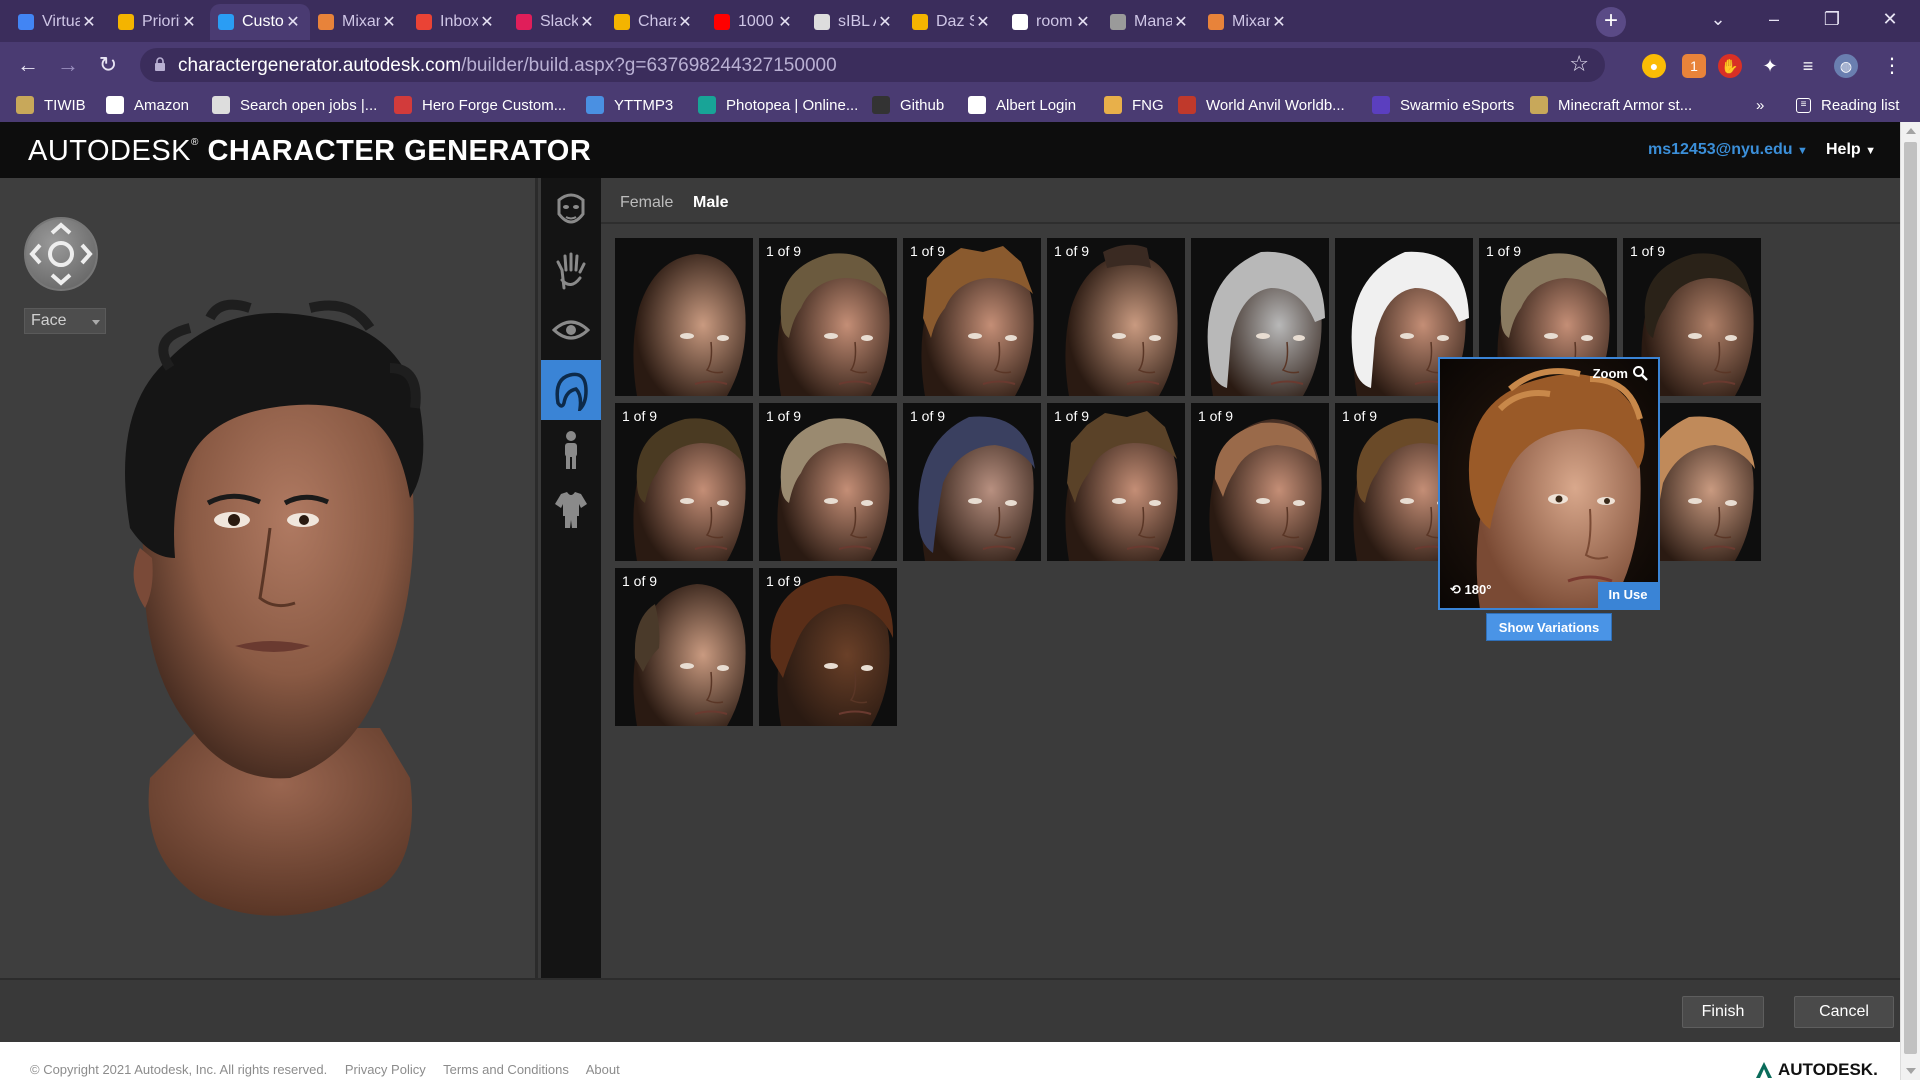  I want to click on back-arrow-icon: ←, so click(28, 66).